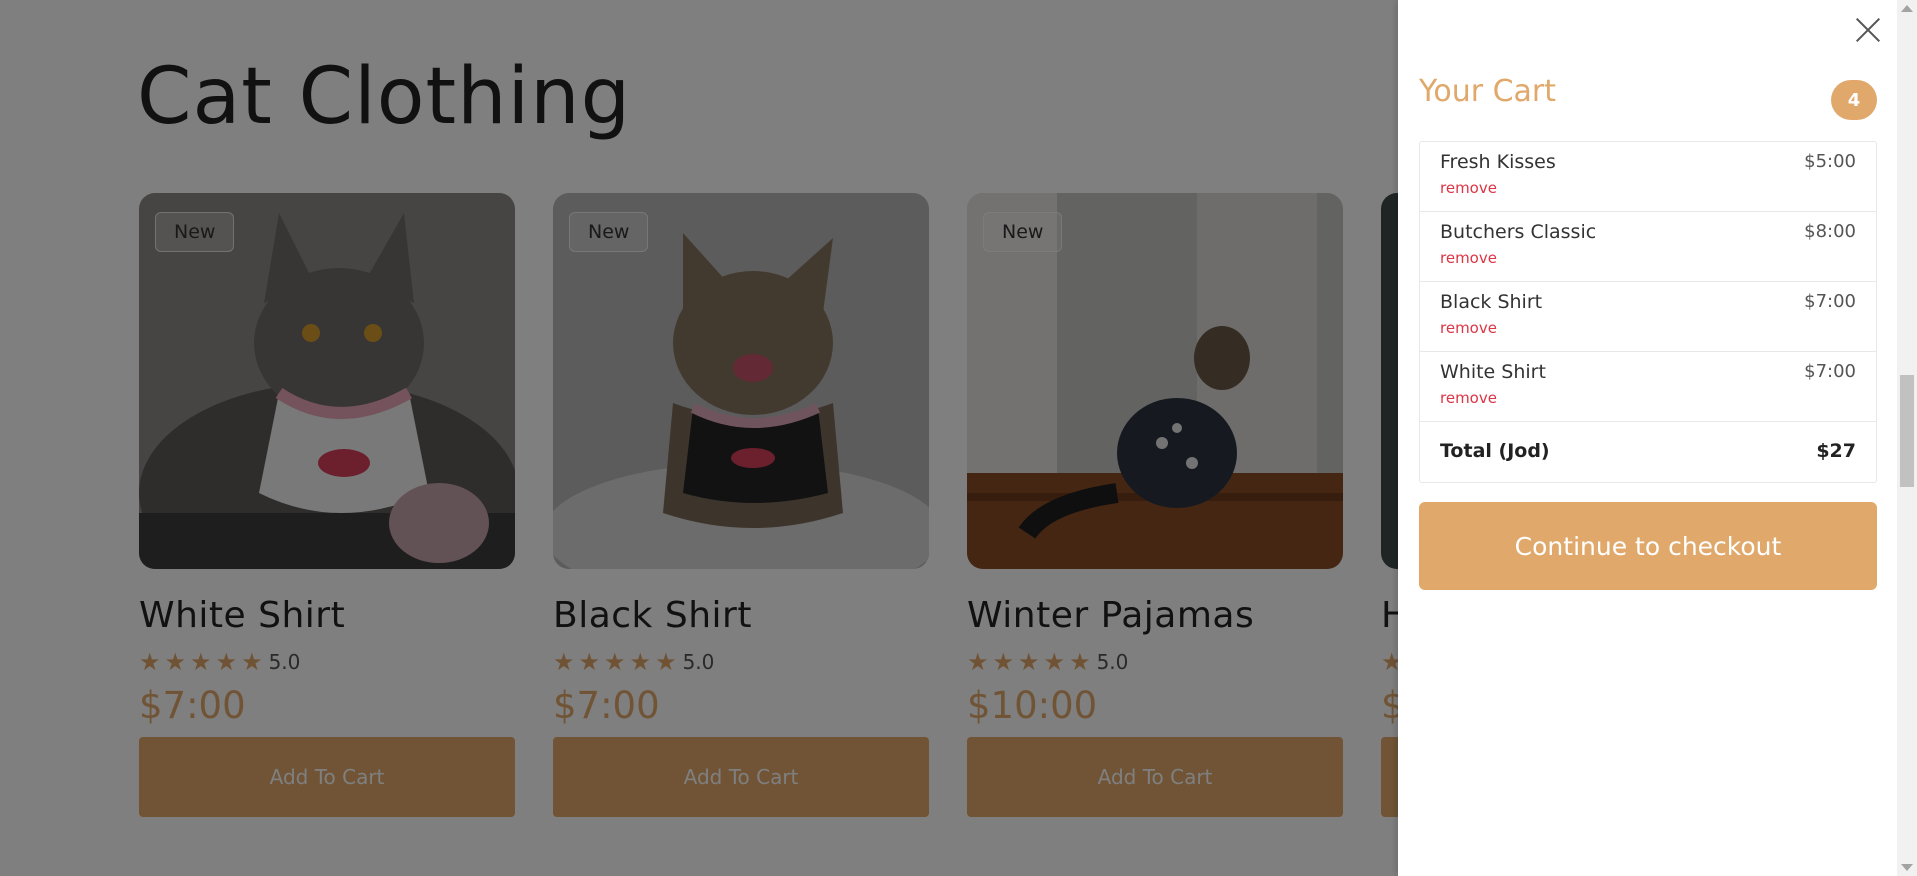 The width and height of the screenshot is (1917, 876). Describe the element at coordinates (1493, 372) in the screenshot. I see `cart-item-name: White Shirt` at that location.